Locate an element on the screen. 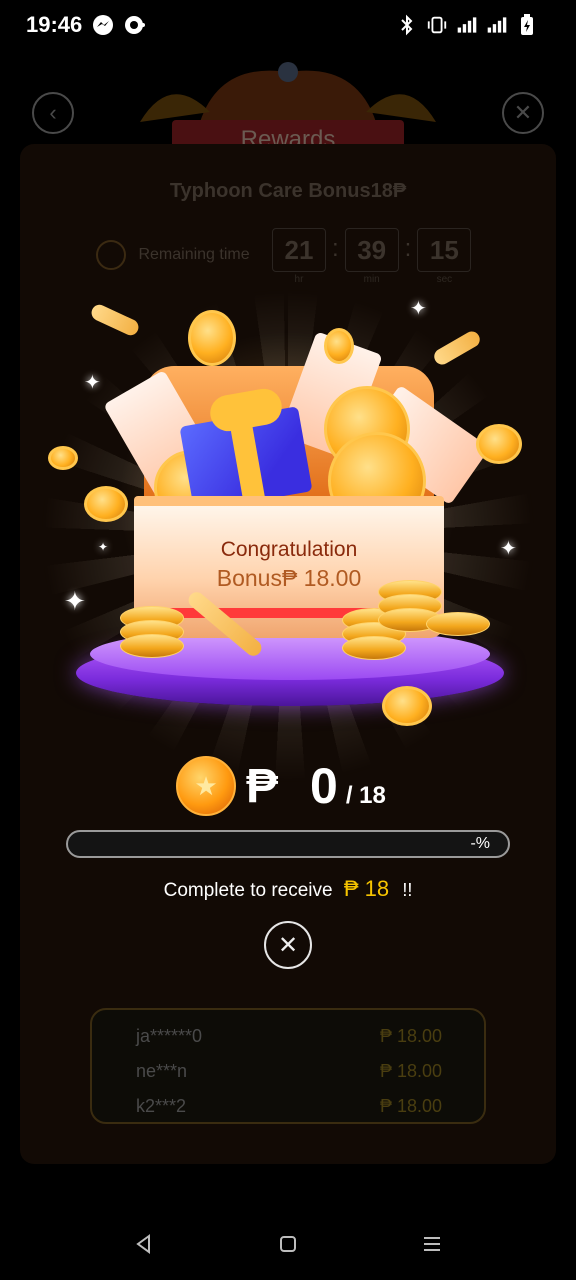  progress-percent: -% is located at coordinates (480, 843).